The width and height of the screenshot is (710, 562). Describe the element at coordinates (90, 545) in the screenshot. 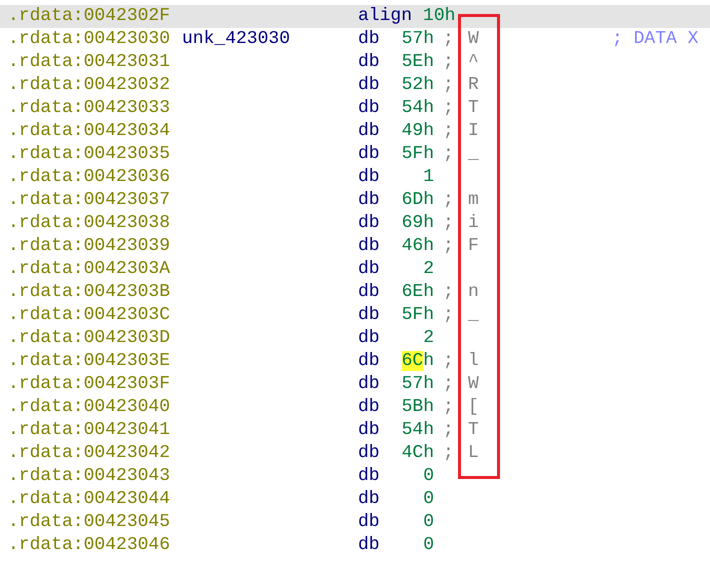

I see `address: .rdata:00423046` at that location.